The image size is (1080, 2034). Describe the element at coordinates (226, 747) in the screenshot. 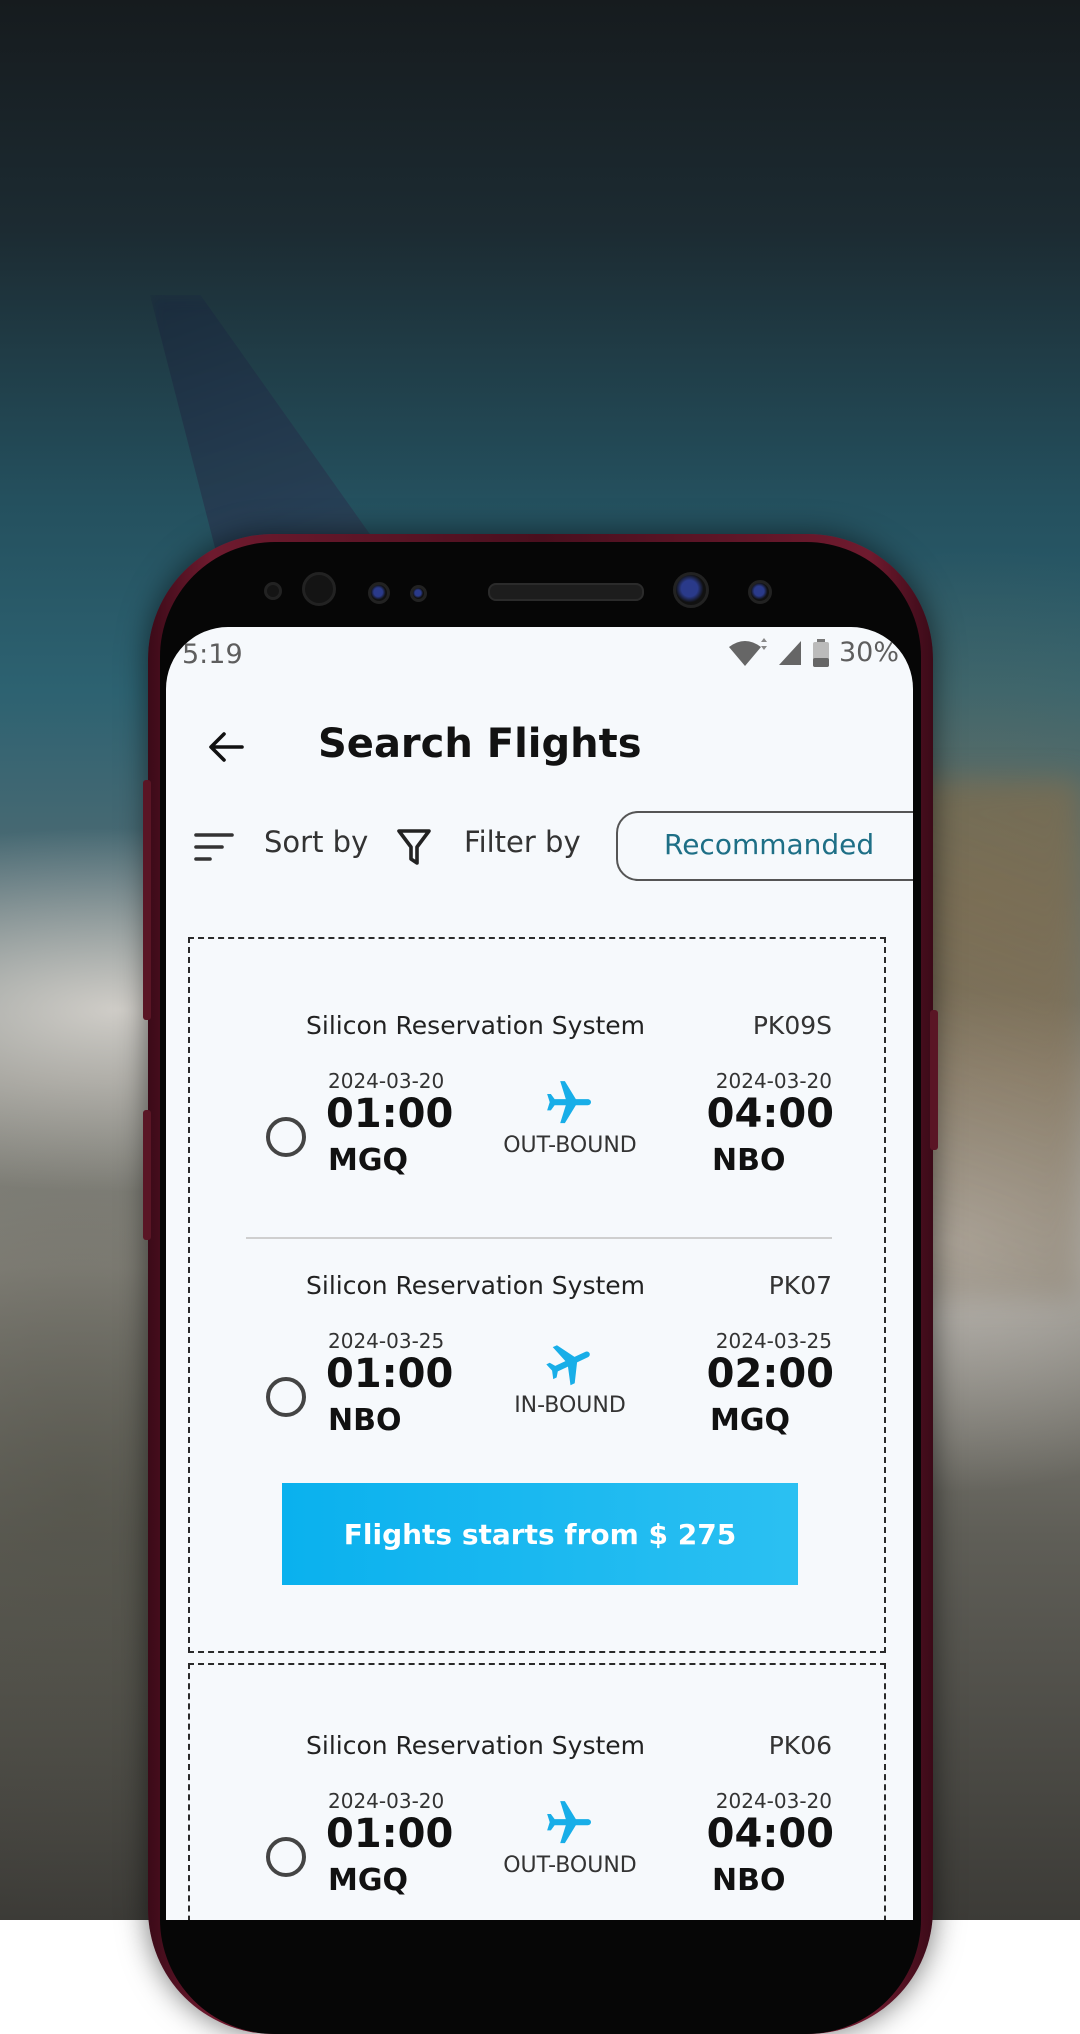

I see `back-arrow-icon` at that location.